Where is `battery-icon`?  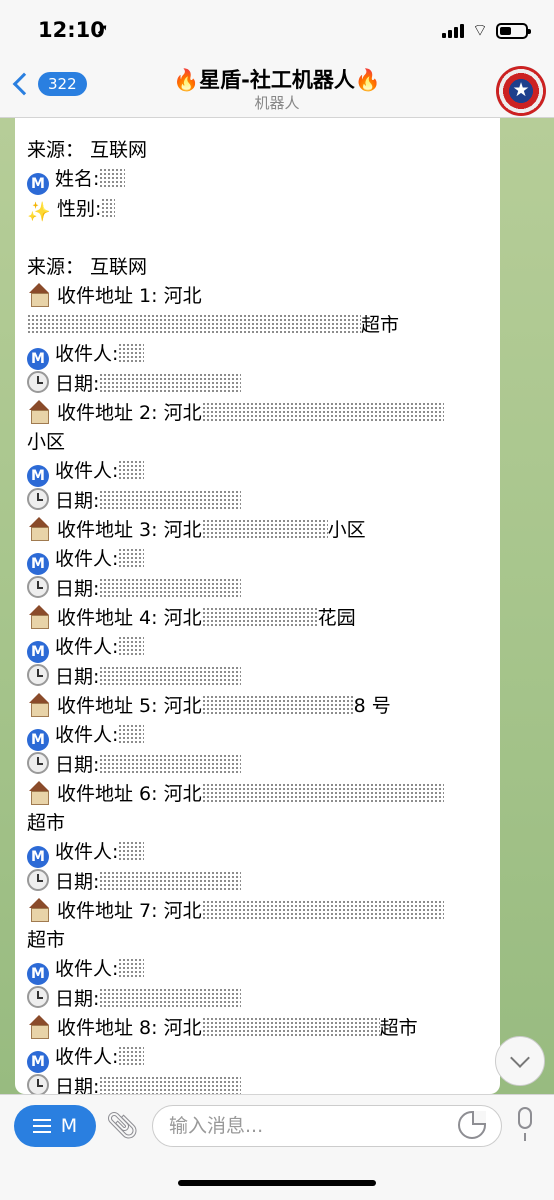
battery-icon is located at coordinates (513, 30).